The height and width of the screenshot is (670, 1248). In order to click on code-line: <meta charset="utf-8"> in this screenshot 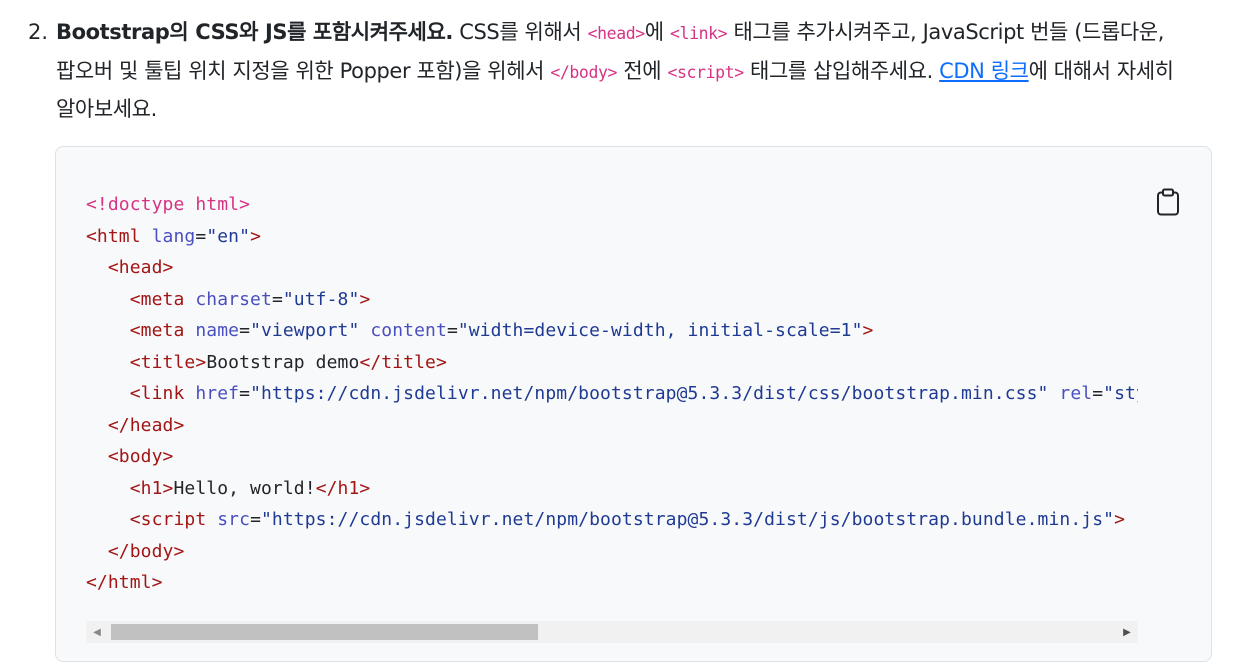, I will do `click(228, 299)`.